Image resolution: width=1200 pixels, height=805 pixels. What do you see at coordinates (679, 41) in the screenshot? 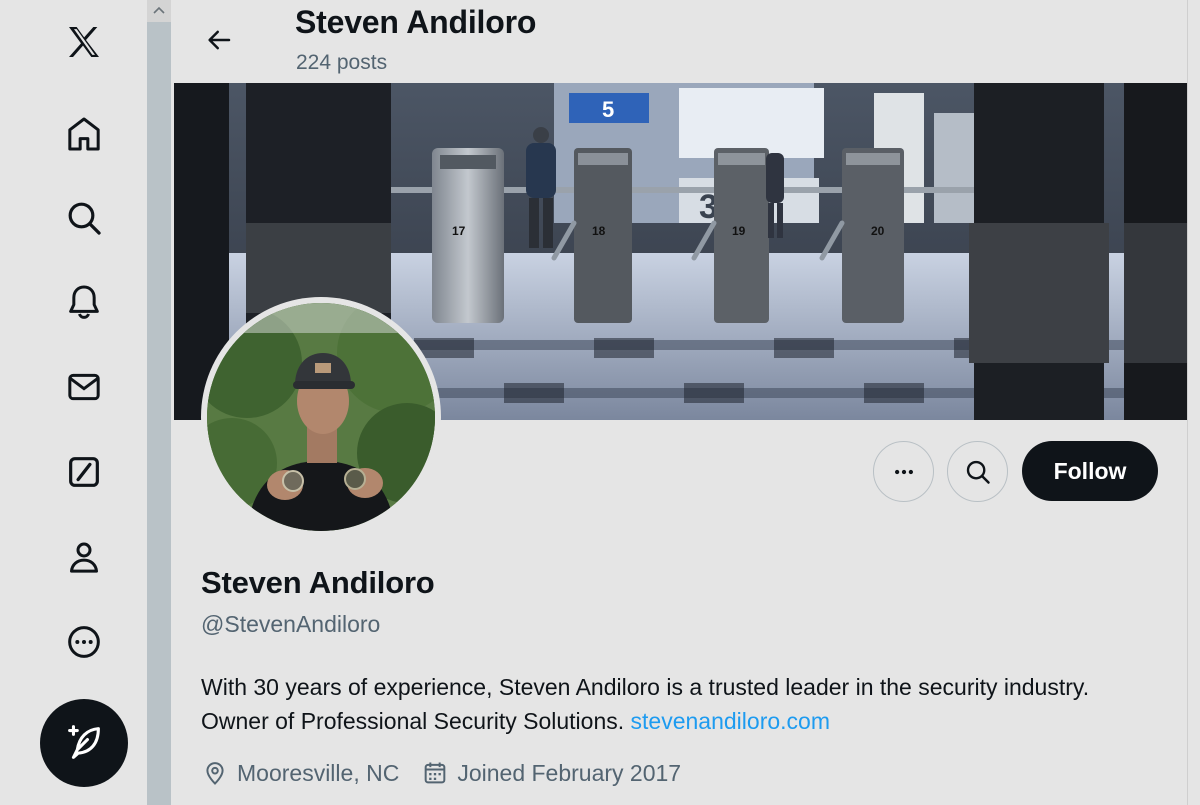
I see `profile-header: Steven Andiloro 224 posts` at bounding box center [679, 41].